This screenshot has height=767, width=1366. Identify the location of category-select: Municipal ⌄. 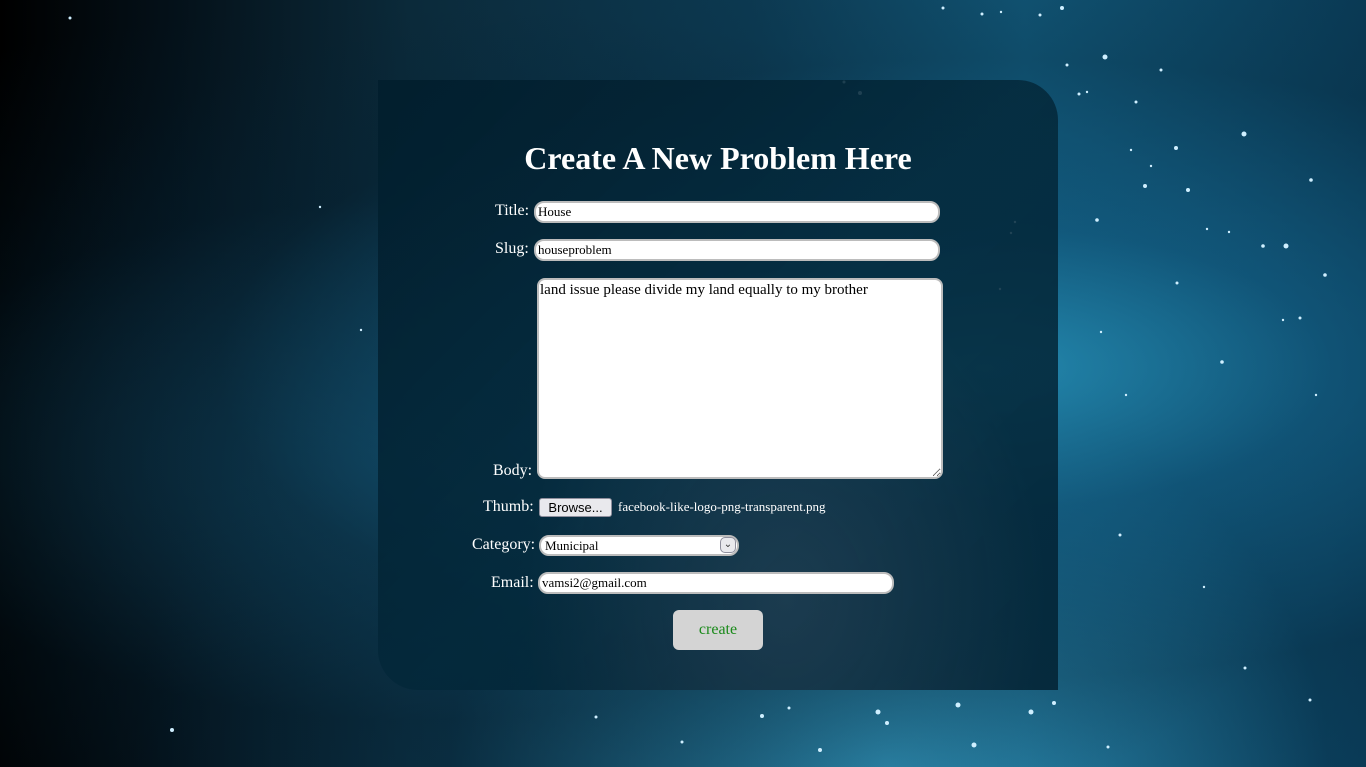
(639, 545).